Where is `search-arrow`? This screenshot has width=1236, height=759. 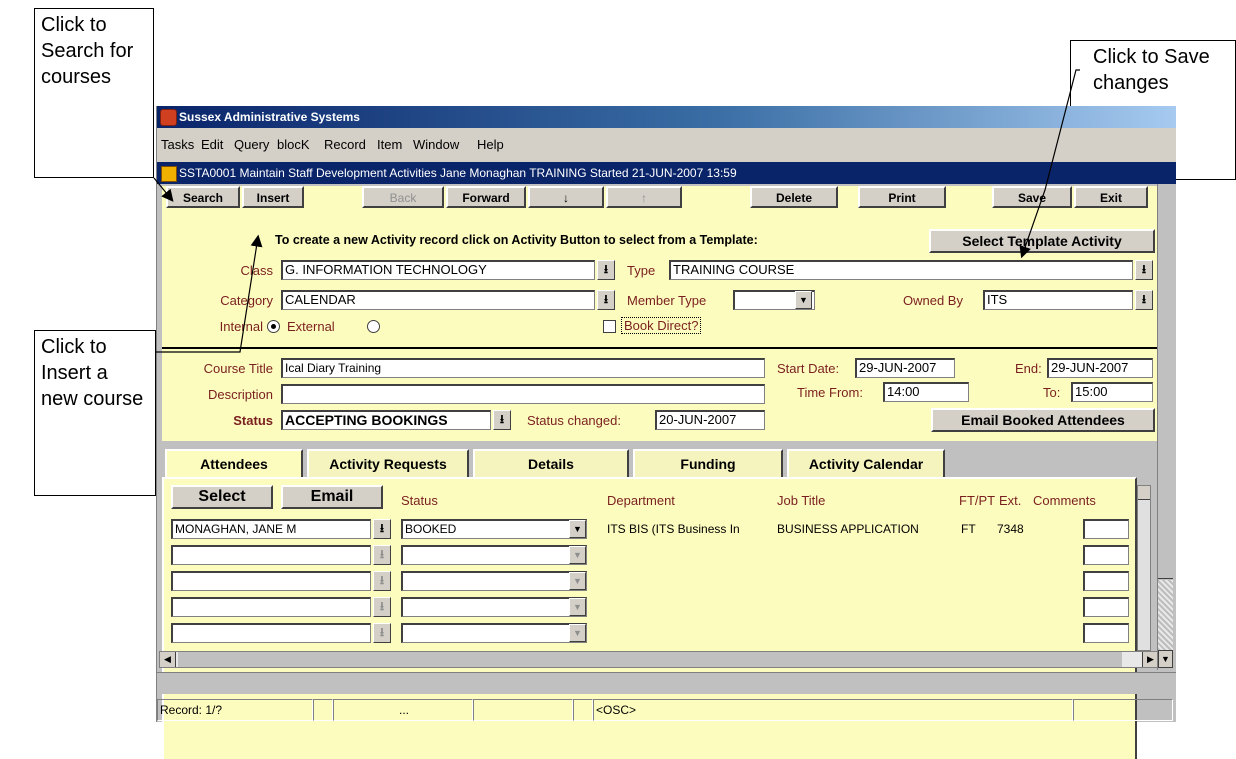 search-arrow is located at coordinates (163, 189).